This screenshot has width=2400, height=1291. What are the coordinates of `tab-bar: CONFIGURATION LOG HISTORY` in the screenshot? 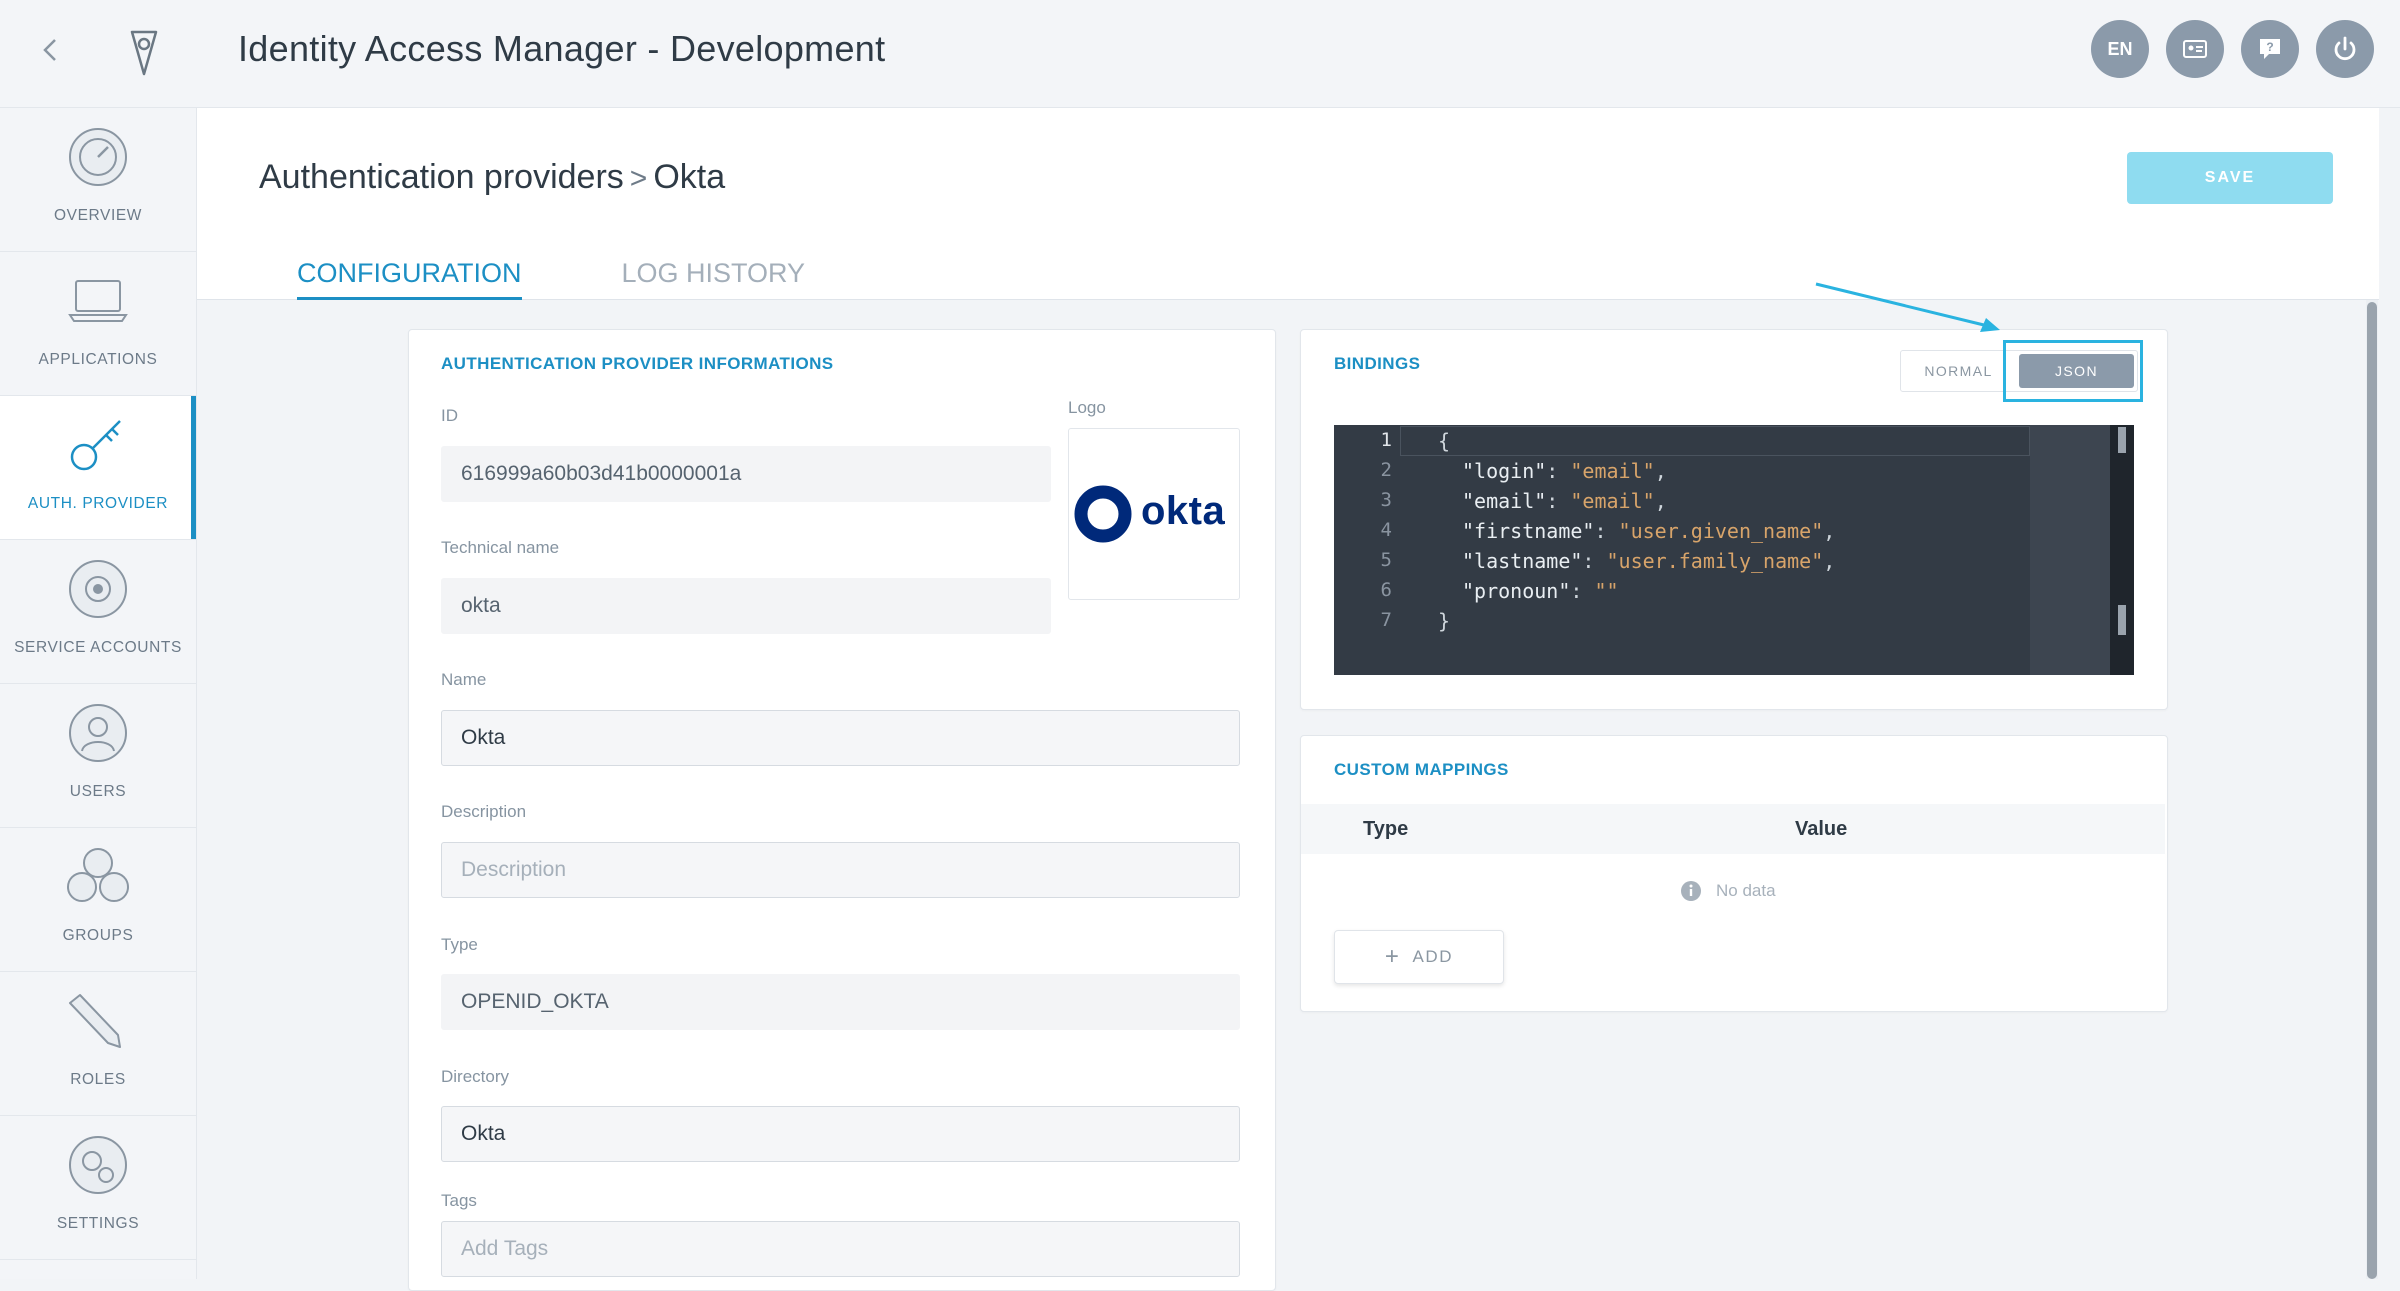 It's located at (551, 279).